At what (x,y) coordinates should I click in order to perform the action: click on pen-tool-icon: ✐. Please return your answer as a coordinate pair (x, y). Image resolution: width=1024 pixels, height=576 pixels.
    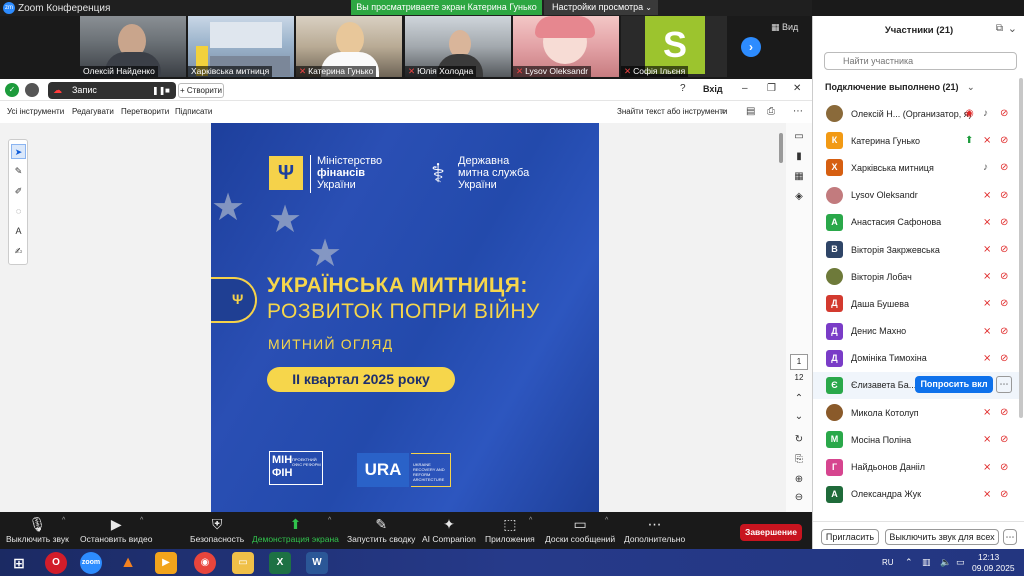
    Looking at the image, I should click on (18, 191).